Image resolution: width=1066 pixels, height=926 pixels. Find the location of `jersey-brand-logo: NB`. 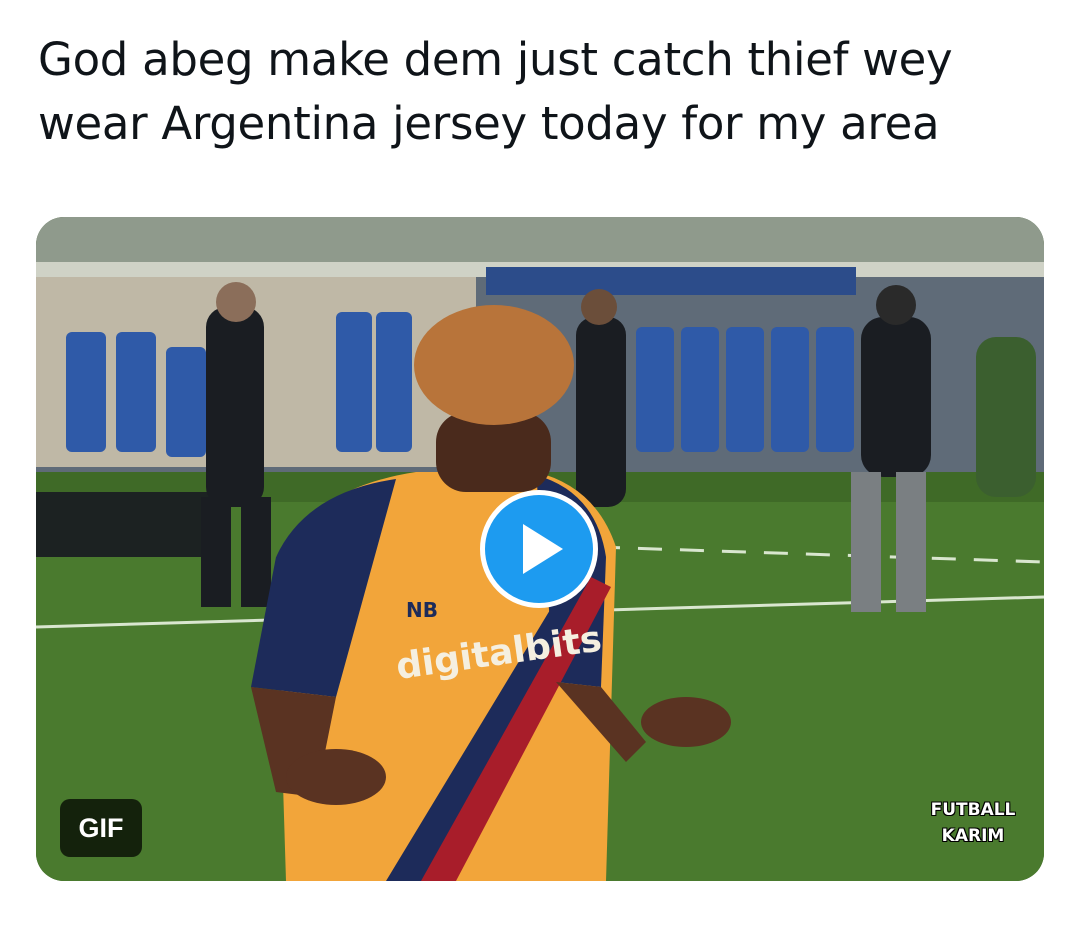

jersey-brand-logo: NB is located at coordinates (422, 610).